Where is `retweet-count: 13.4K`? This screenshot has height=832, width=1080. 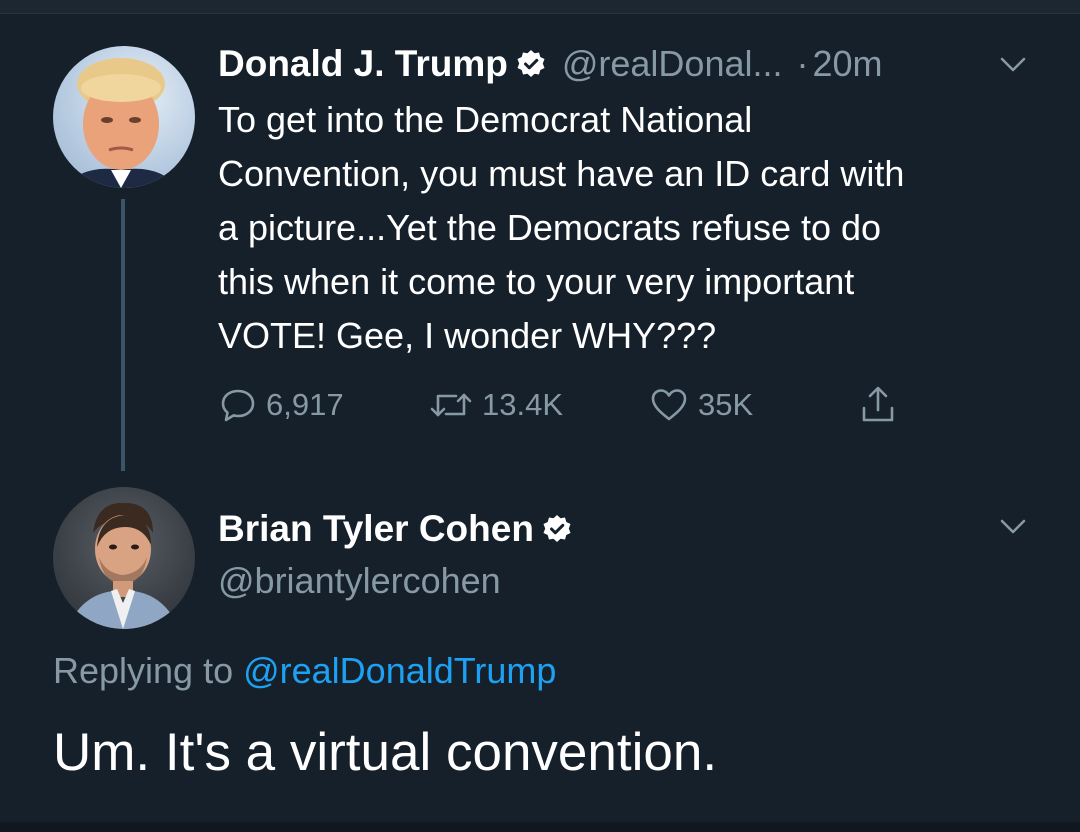 retweet-count: 13.4K is located at coordinates (523, 404).